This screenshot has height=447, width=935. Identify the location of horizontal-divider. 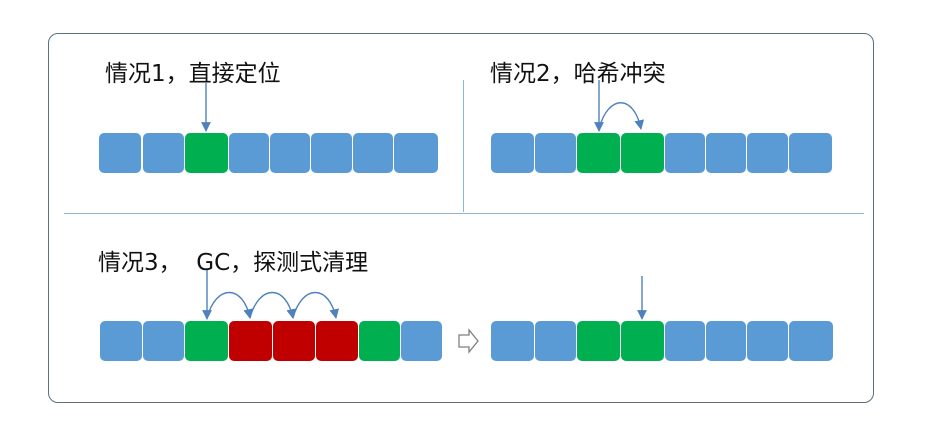
(464, 214).